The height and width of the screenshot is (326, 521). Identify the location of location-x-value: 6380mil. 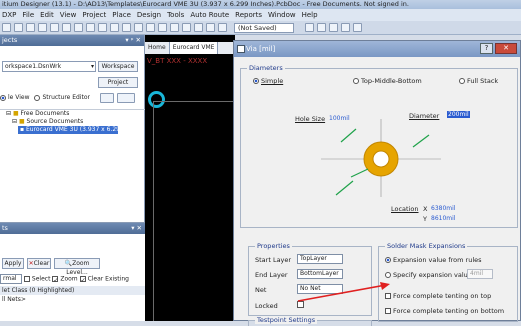
(443, 208).